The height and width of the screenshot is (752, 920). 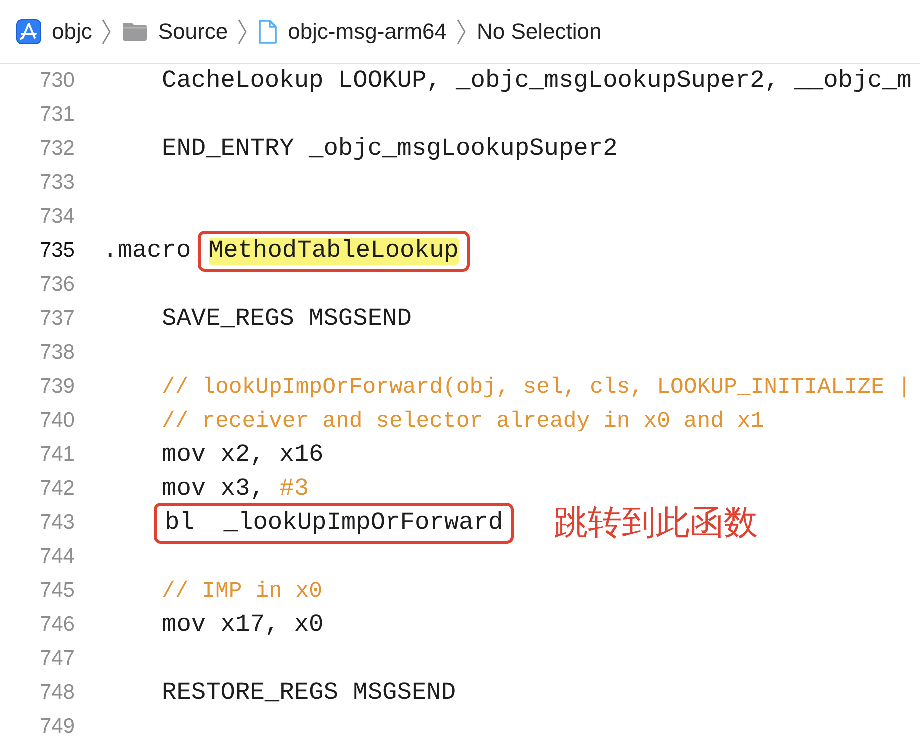 I want to click on line-number: 746, so click(x=56, y=625).